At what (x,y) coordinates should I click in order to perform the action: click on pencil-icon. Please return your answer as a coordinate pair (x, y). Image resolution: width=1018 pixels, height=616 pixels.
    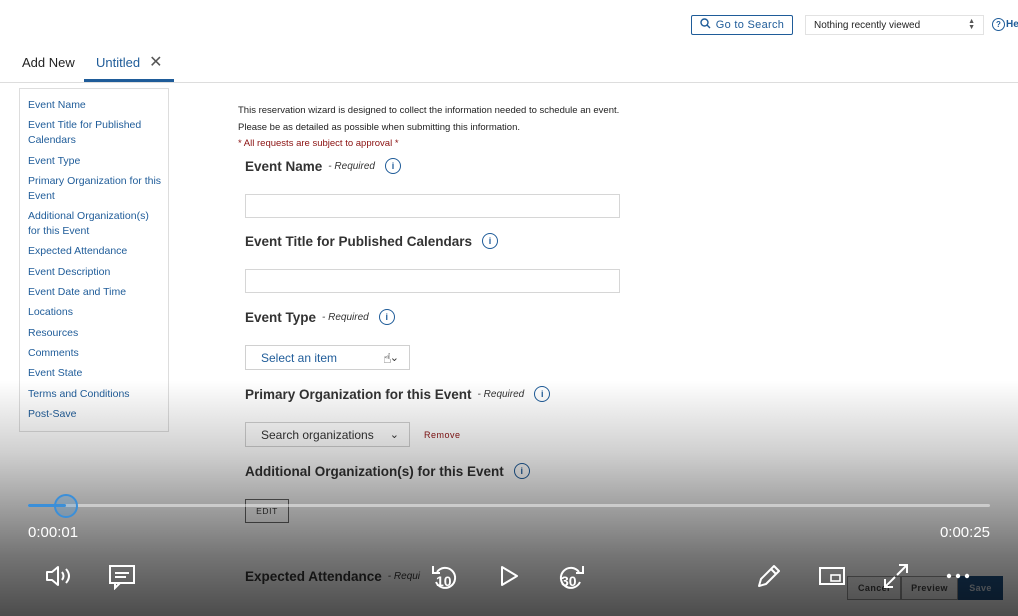
    Looking at the image, I should click on (769, 576).